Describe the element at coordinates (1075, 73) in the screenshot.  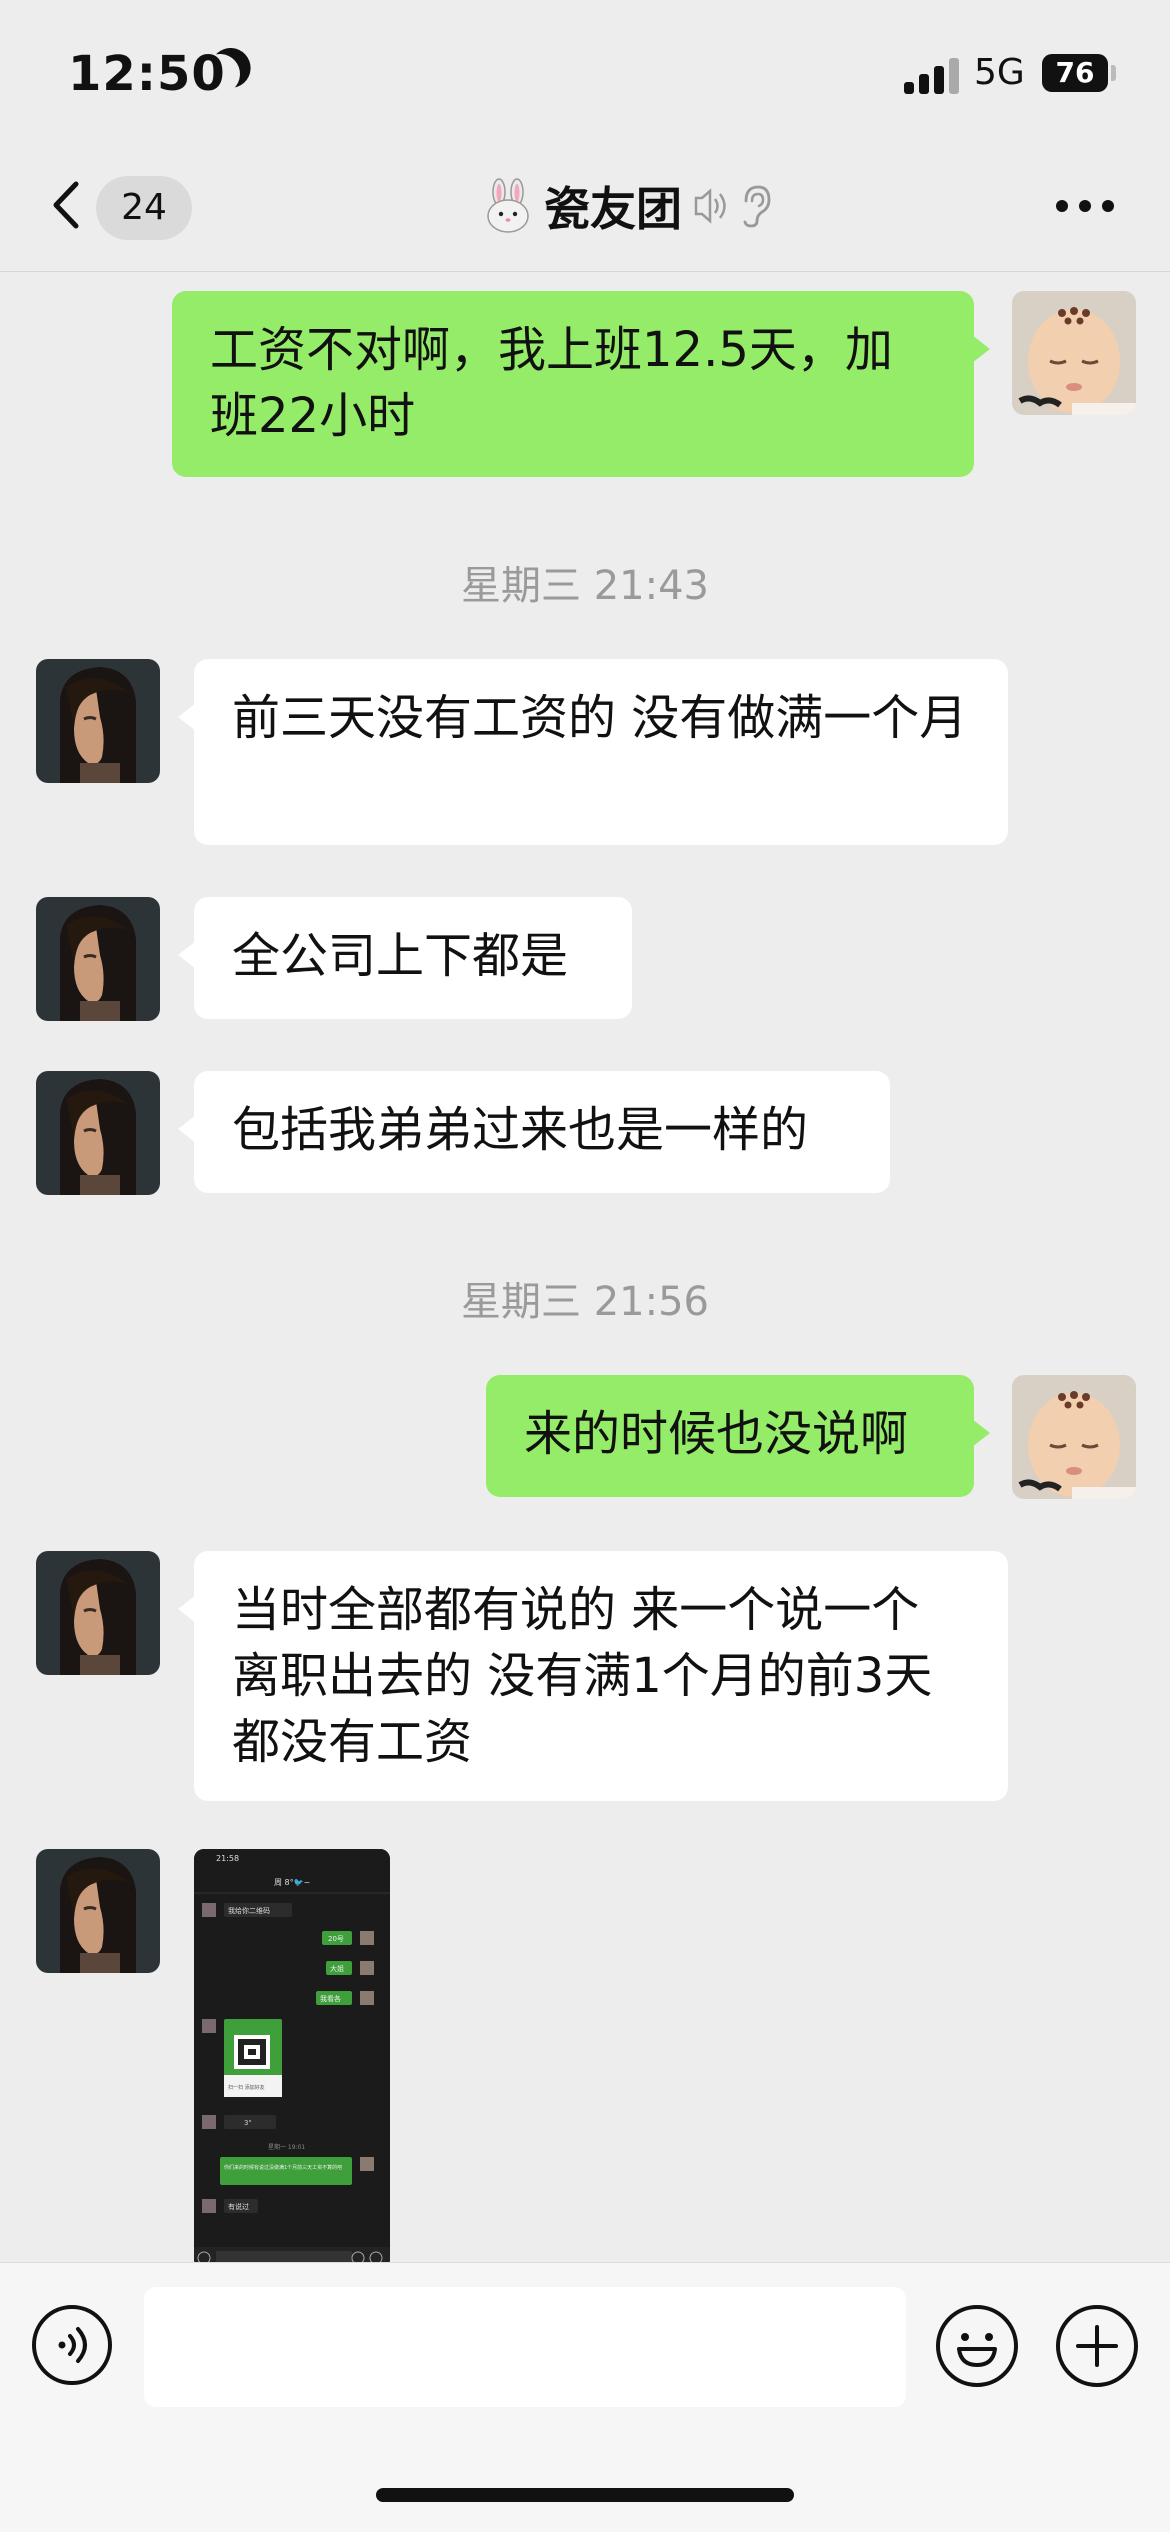
I see `battery-icon: 76` at that location.